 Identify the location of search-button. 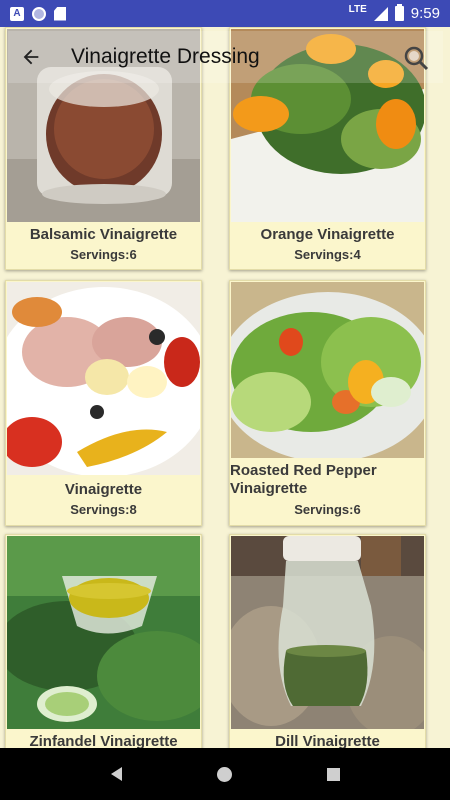
(416, 58).